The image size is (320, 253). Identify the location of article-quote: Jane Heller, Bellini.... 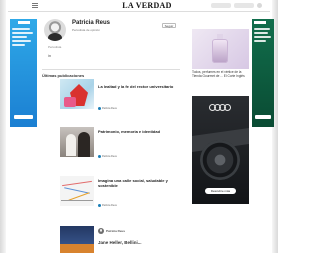
(138, 242).